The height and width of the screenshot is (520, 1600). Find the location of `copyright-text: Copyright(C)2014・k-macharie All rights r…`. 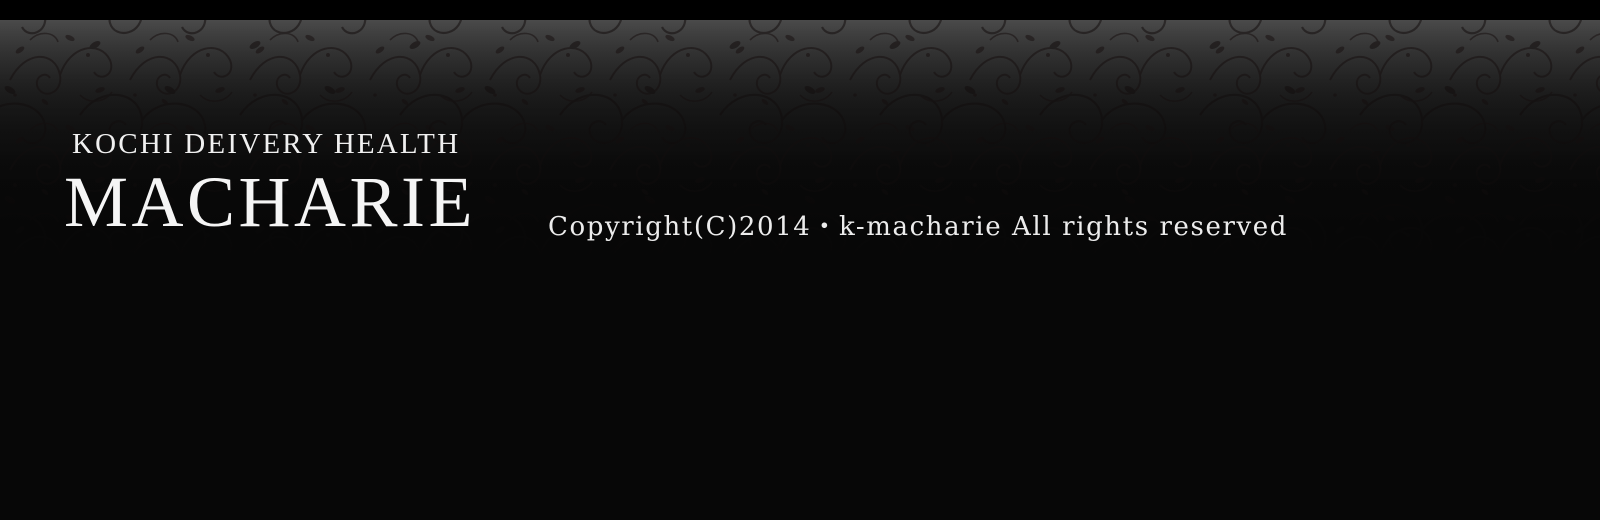

copyright-text: Copyright(C)2014・k-macharie All rights r… is located at coordinates (918, 227).